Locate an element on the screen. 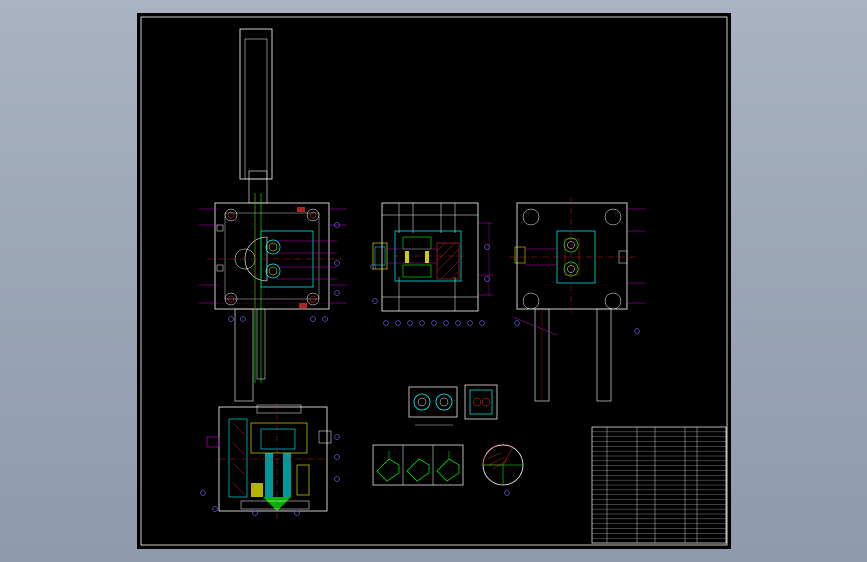  title-block is located at coordinates (659, 485).